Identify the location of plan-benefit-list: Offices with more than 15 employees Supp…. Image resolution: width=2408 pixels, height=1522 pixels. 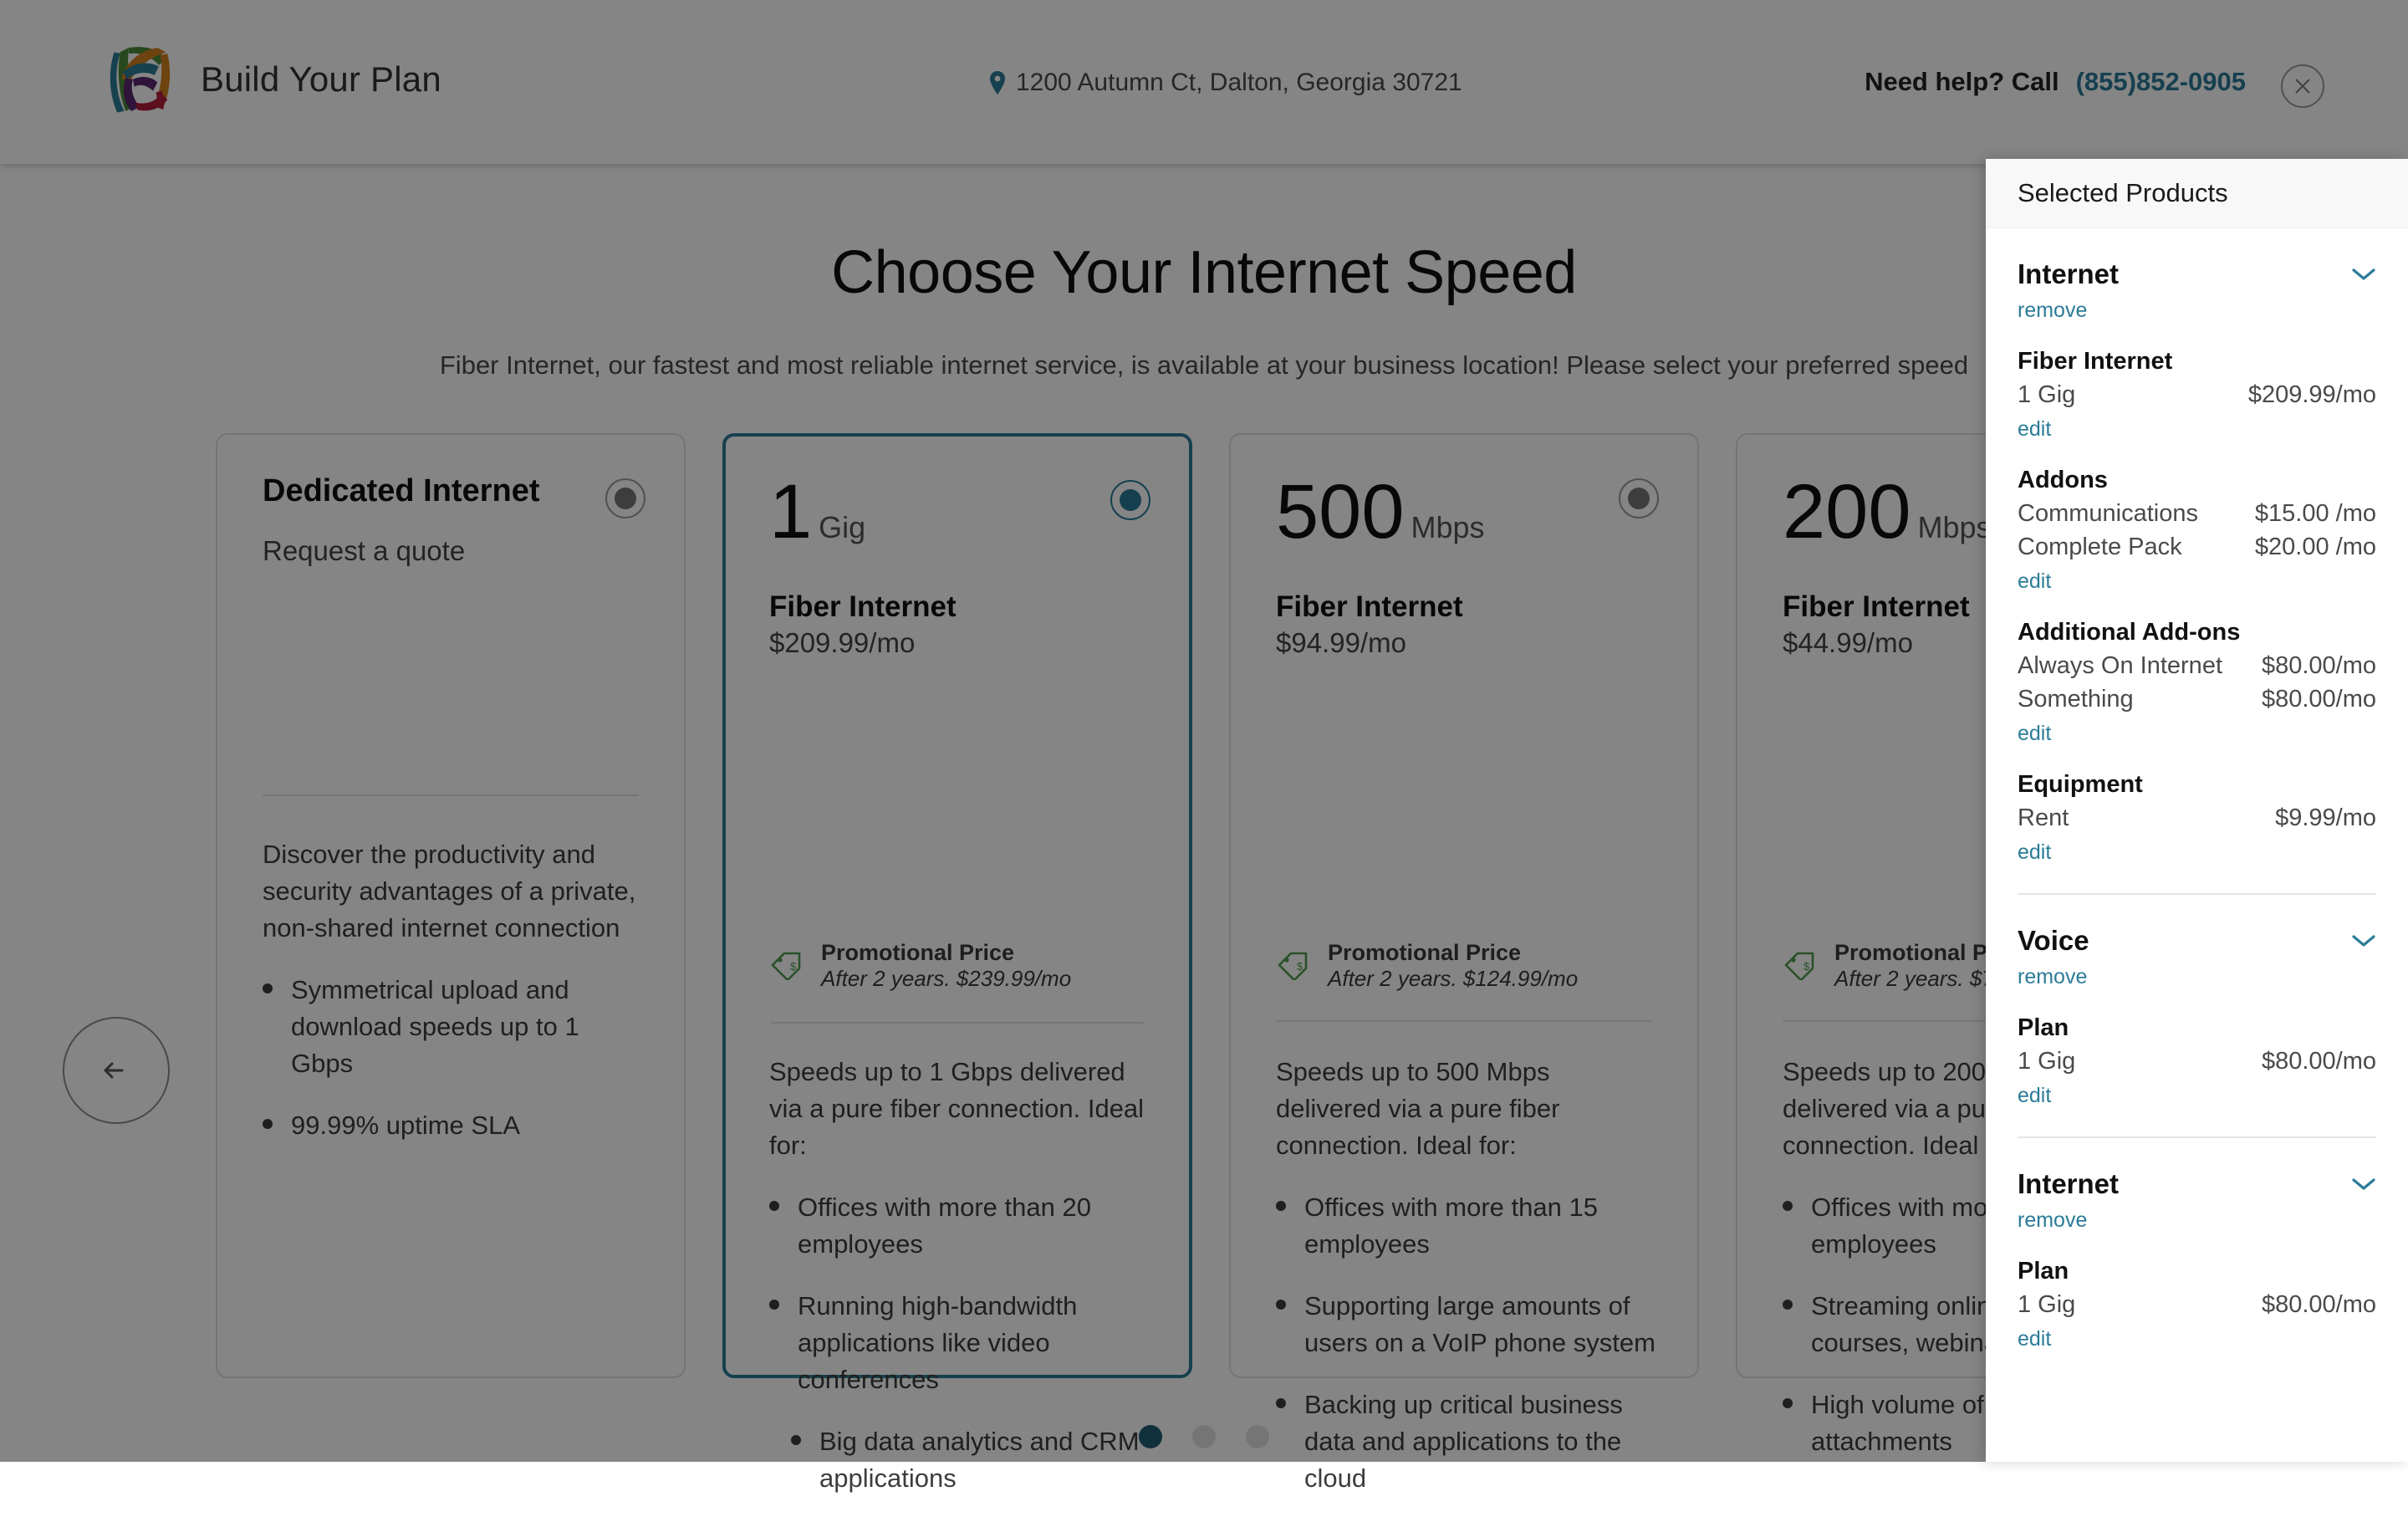
(1468, 1343).